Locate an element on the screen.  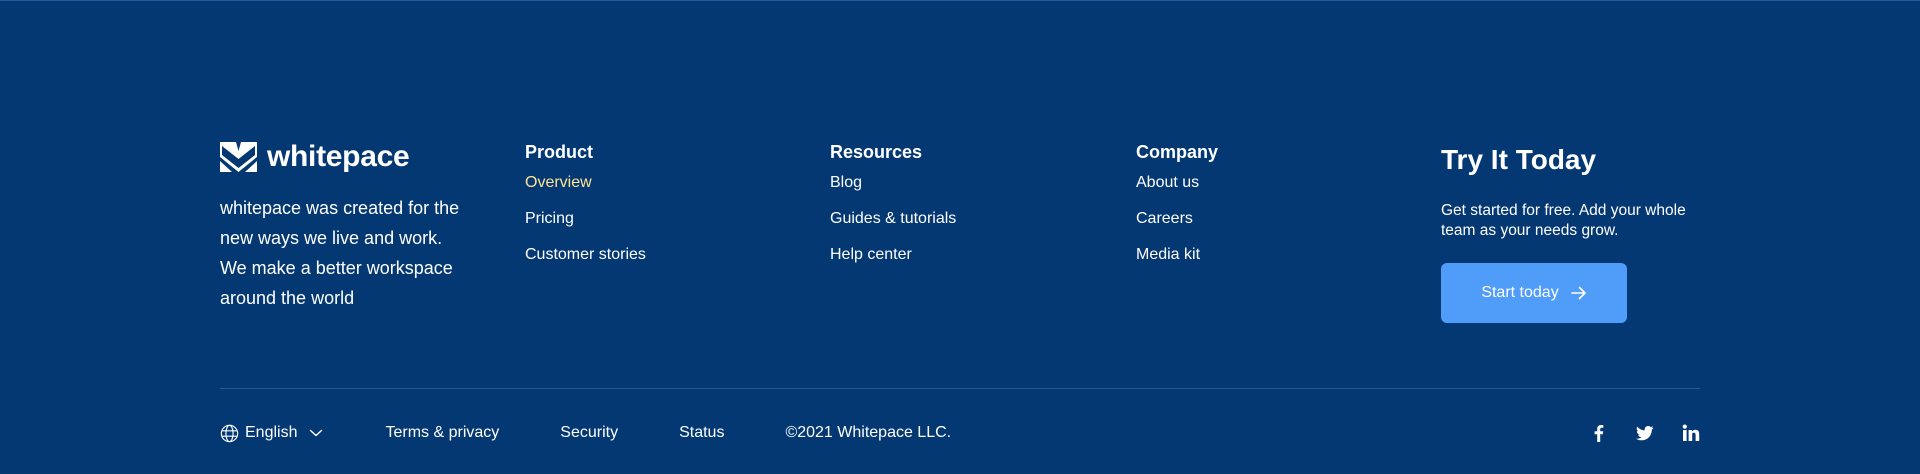
language-selector: English is located at coordinates (271, 433).